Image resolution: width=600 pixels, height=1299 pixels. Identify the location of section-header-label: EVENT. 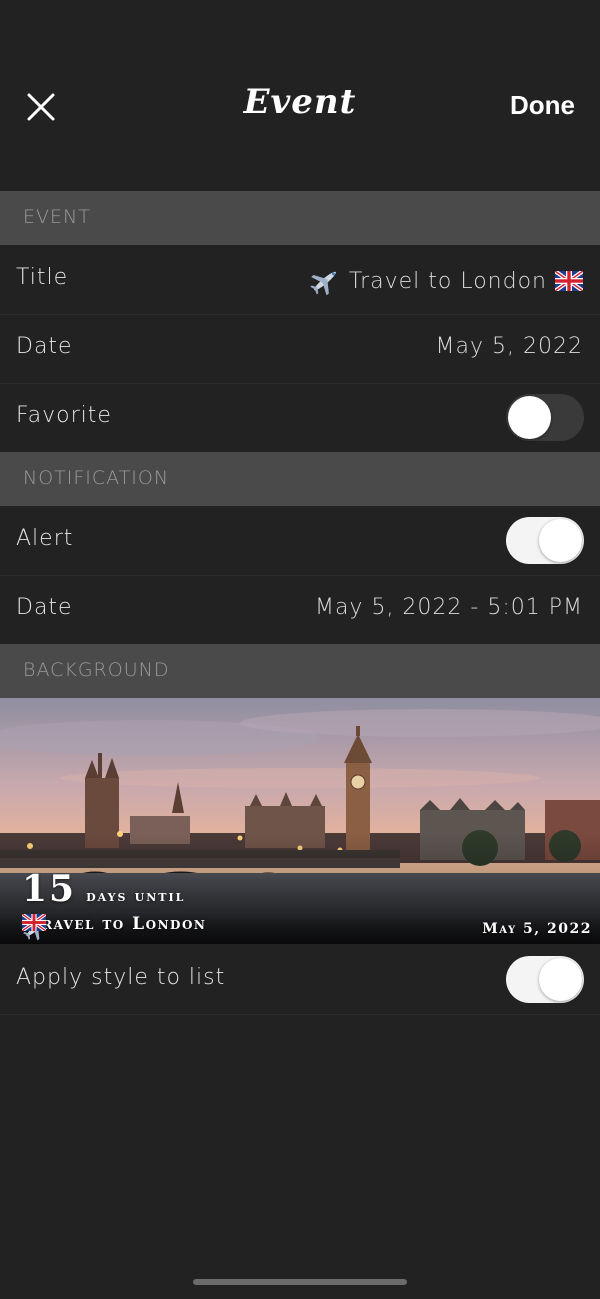
(57, 217).